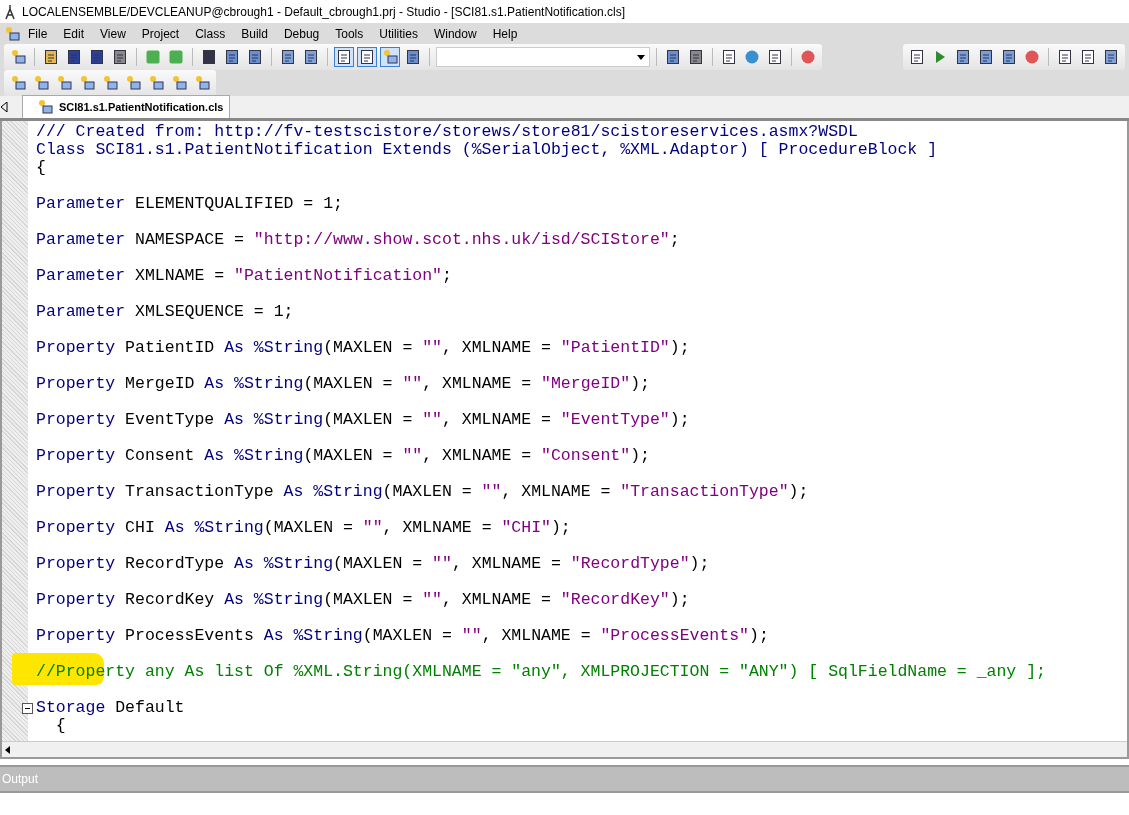 This screenshot has width=1129, height=815. What do you see at coordinates (343, 384) in the screenshot?
I see `code-line: Property MergeID As %String(MAXLEN = "", XMLNAME = "MergeID");` at bounding box center [343, 384].